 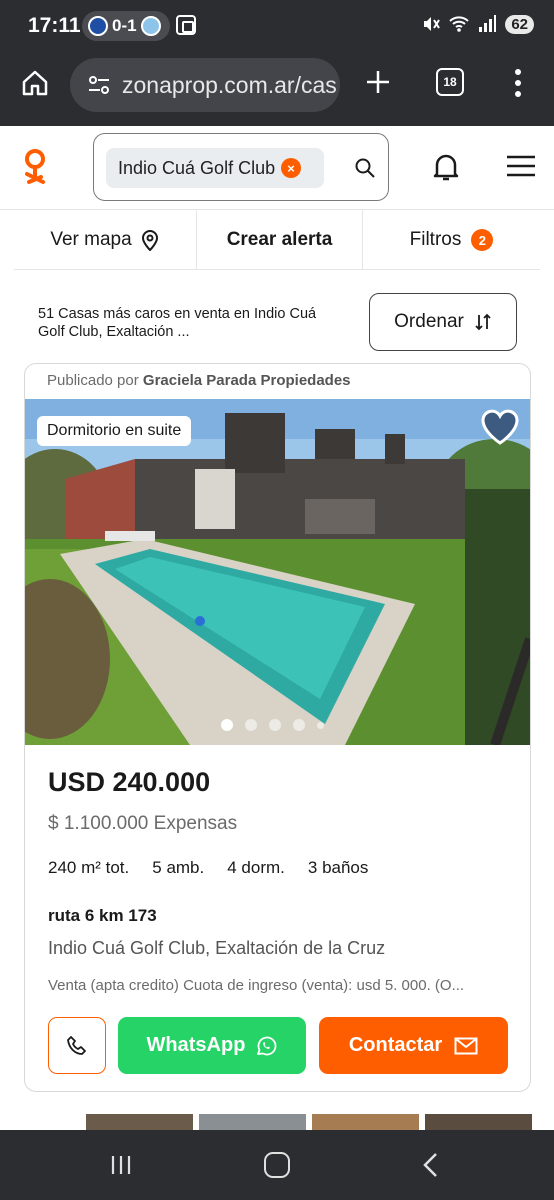 I want to click on view-map-label: Ver mapa, so click(x=91, y=239).